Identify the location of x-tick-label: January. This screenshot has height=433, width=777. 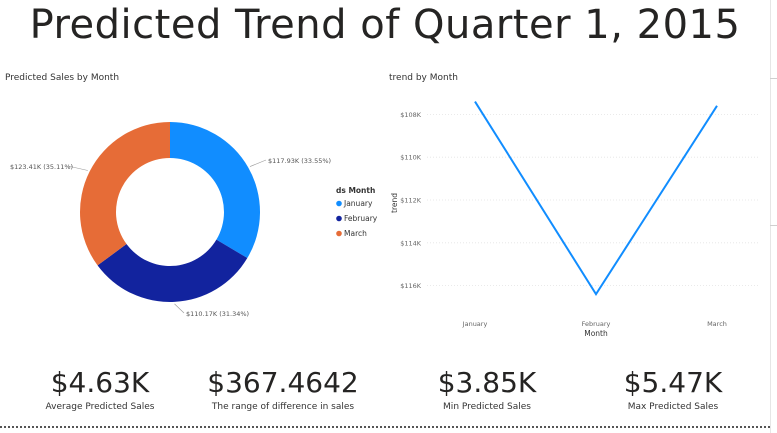
(475, 324).